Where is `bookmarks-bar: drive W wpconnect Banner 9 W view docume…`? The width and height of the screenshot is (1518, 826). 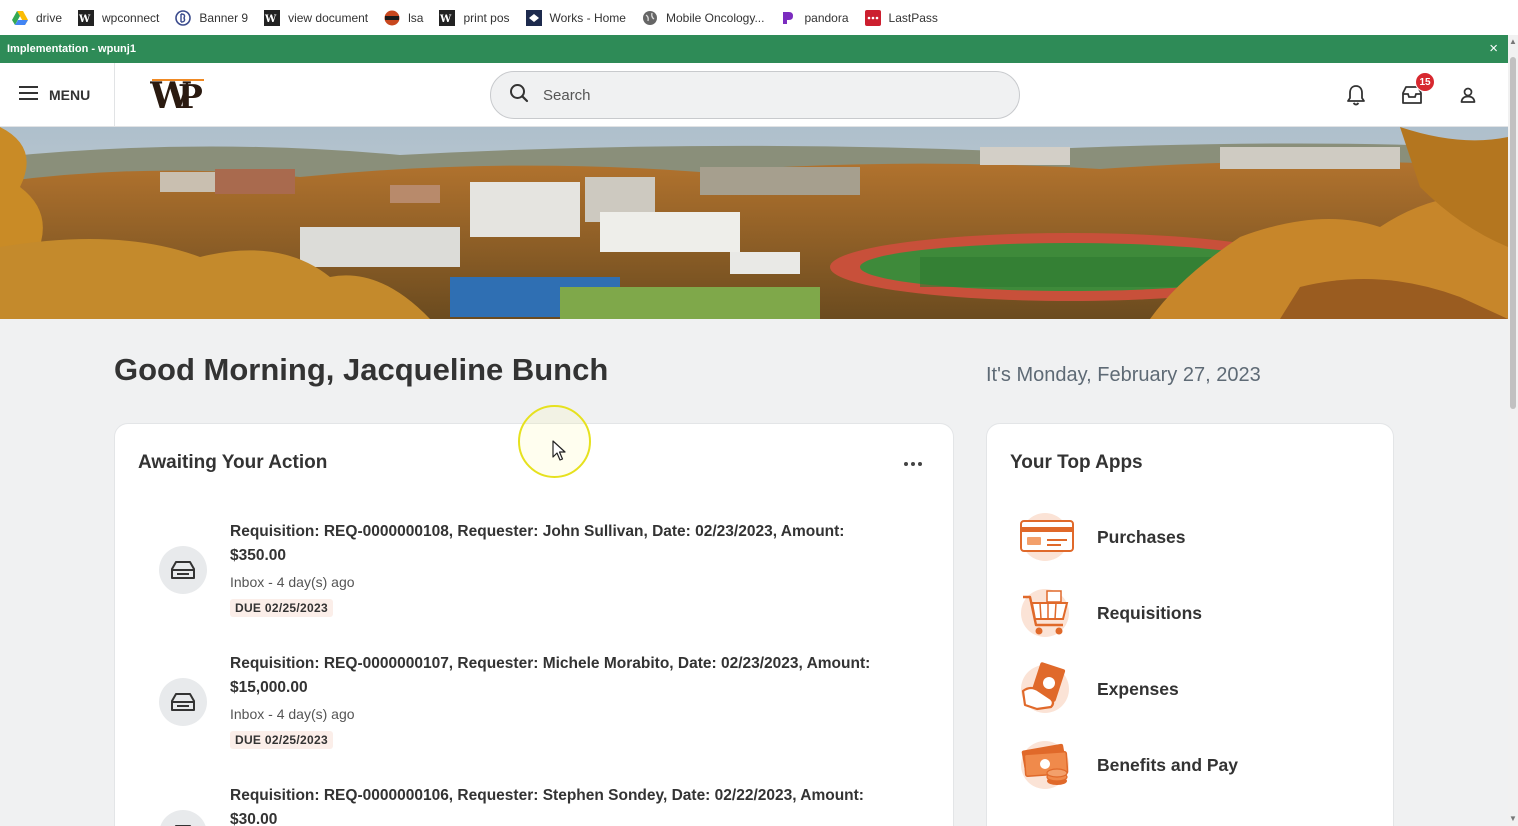 bookmarks-bar: drive W wpconnect Banner 9 W view docume… is located at coordinates (759, 17).